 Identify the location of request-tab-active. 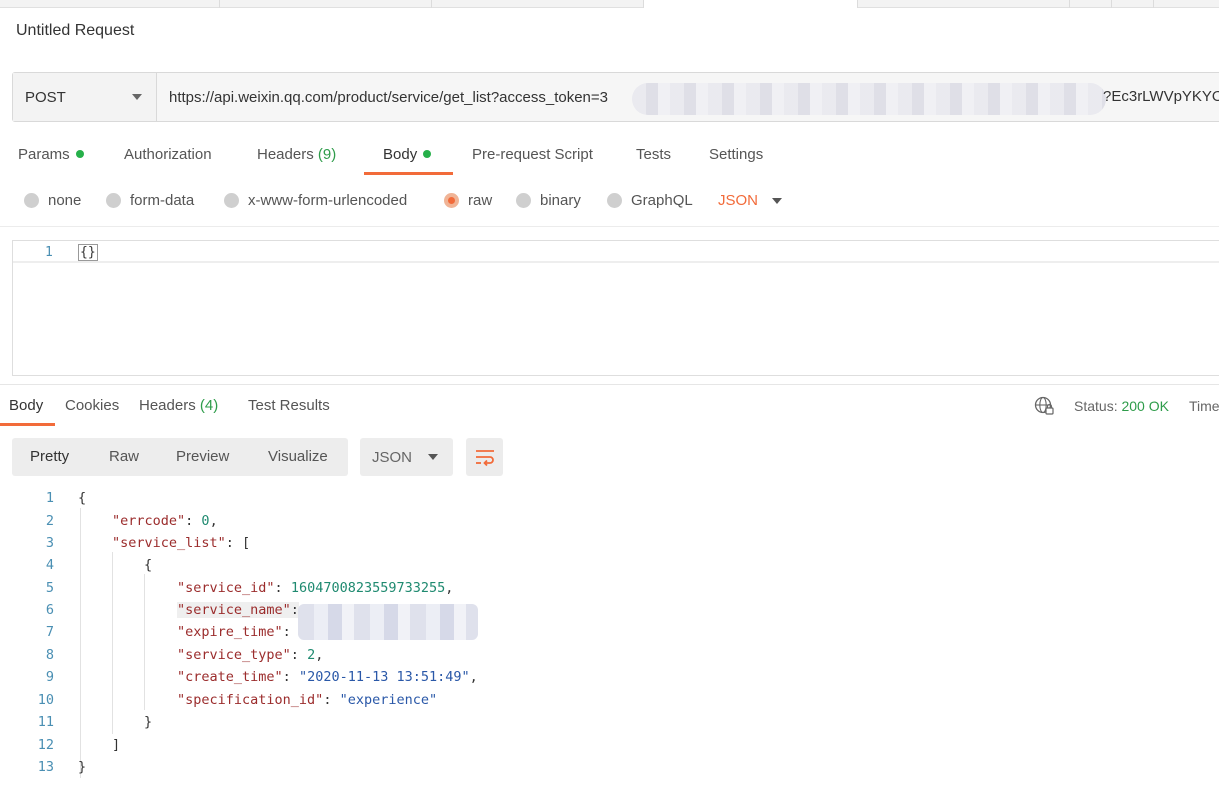
(751, 4).